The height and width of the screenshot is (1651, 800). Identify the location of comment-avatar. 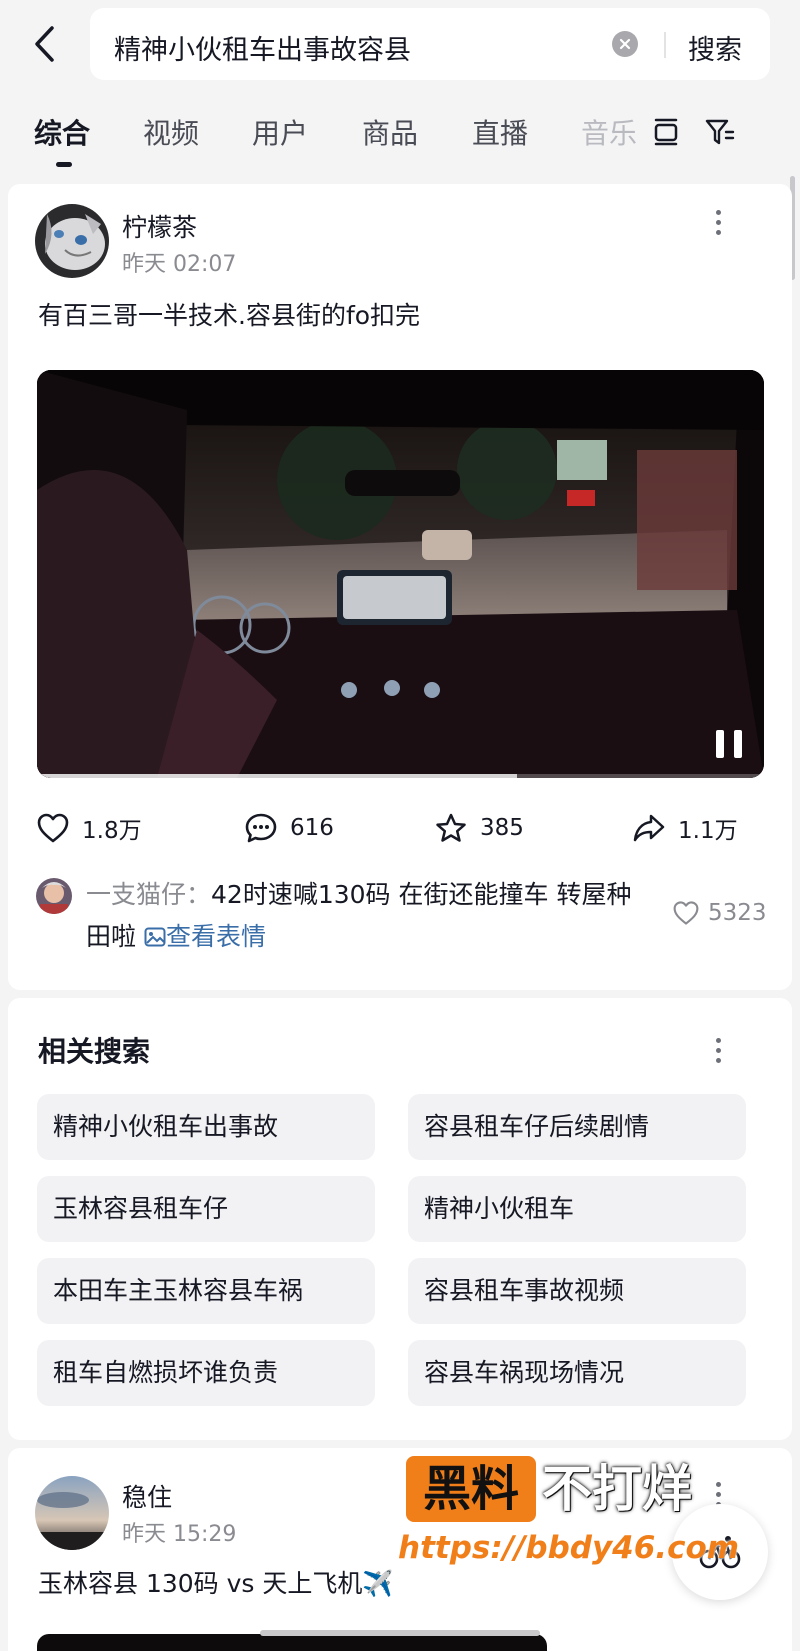
(54, 896).